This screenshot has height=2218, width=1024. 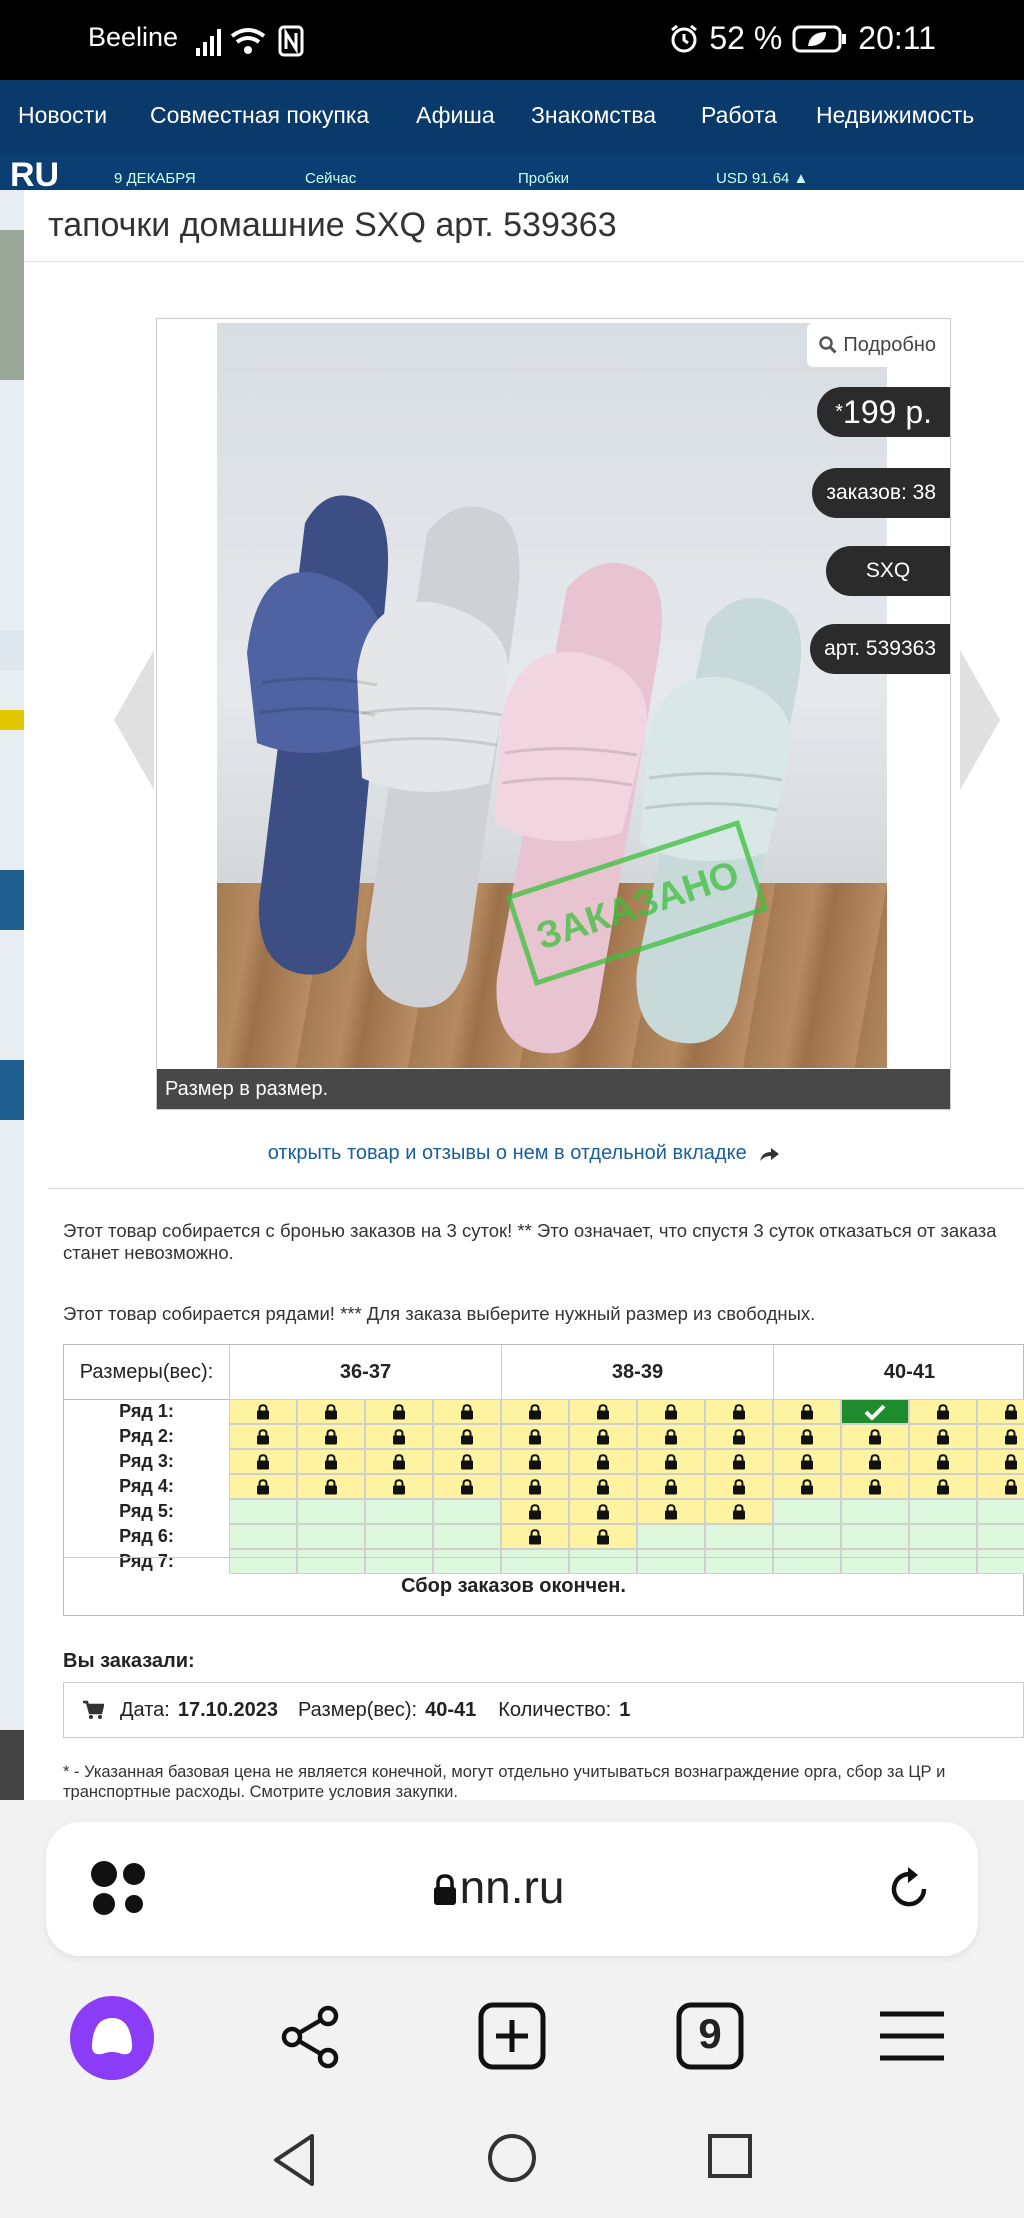 What do you see at coordinates (543, 1586) in the screenshot?
I see `collection-closed-message: Сбор заказов окончен.` at bounding box center [543, 1586].